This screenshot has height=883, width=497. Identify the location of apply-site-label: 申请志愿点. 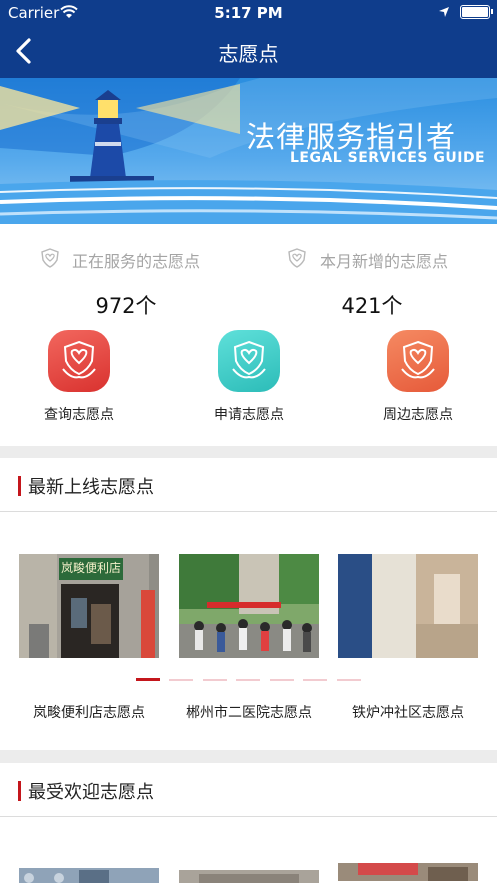
(249, 415).